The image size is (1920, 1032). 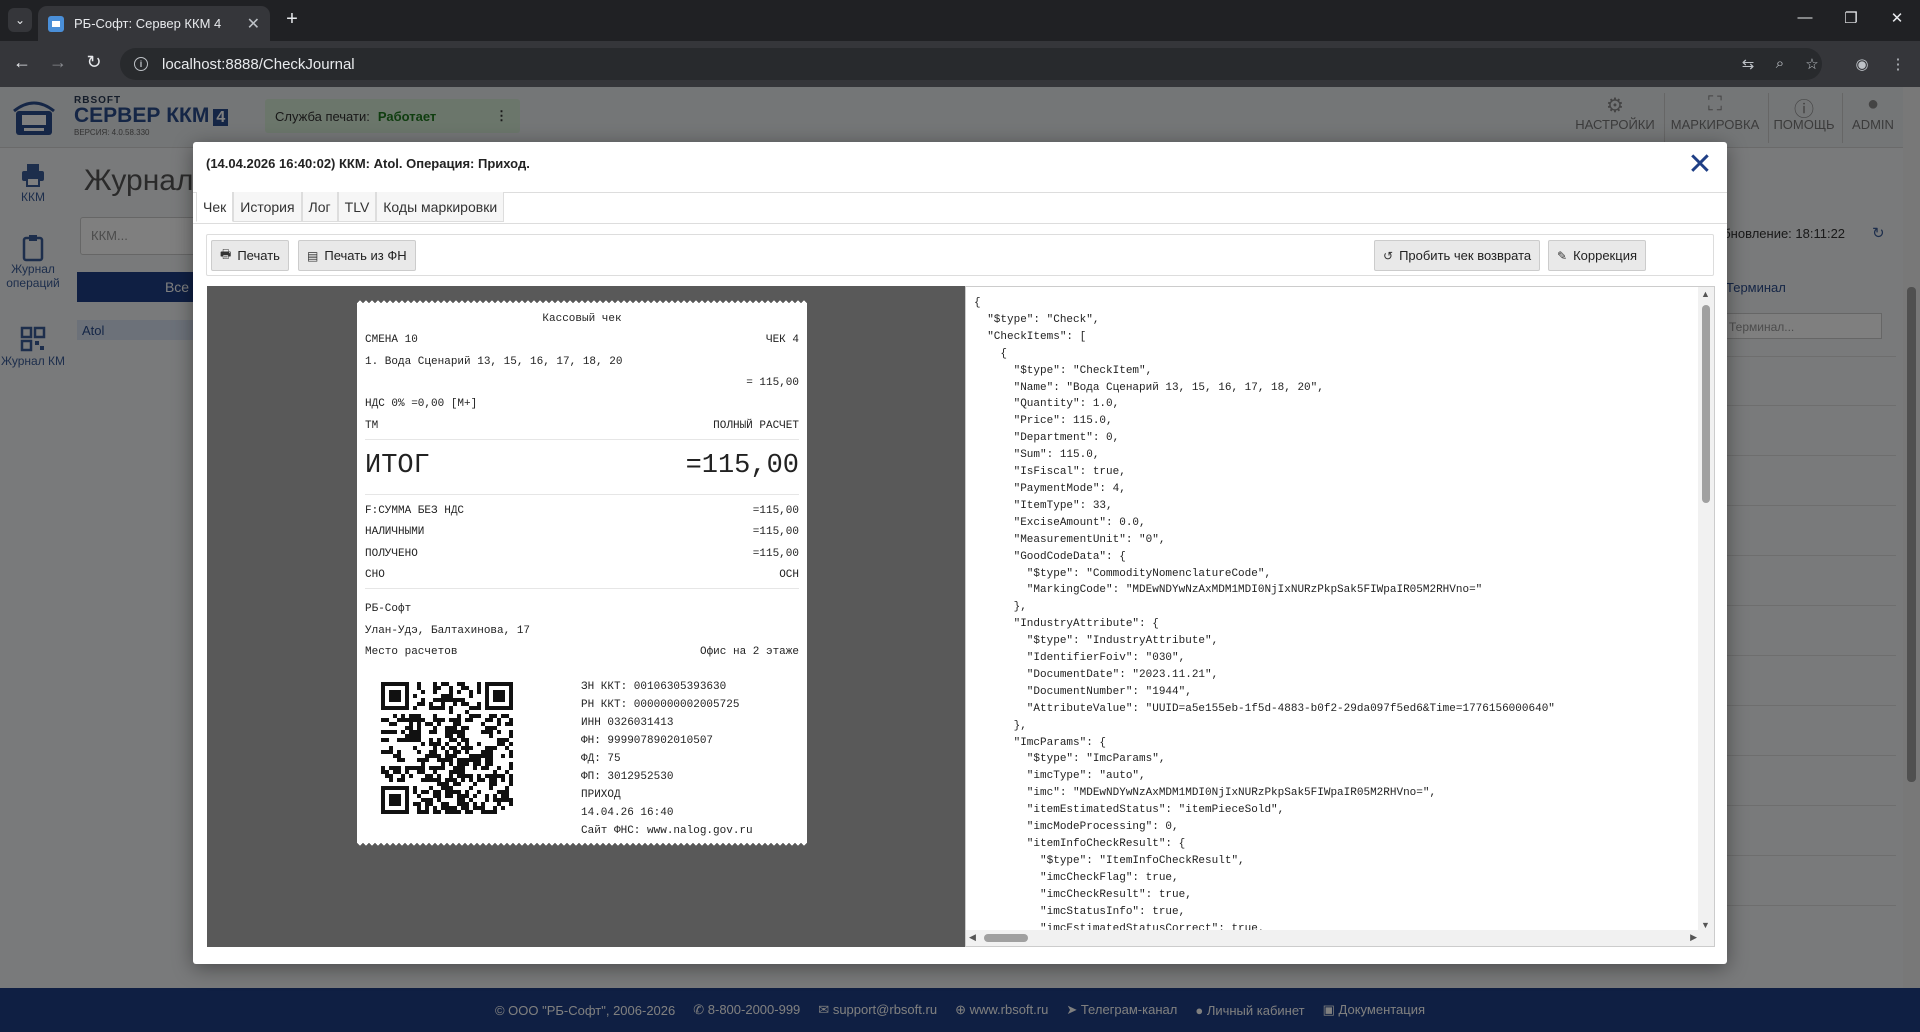 What do you see at coordinates (1705, 925) in the screenshot?
I see `scroll-down-icon: ▼` at bounding box center [1705, 925].